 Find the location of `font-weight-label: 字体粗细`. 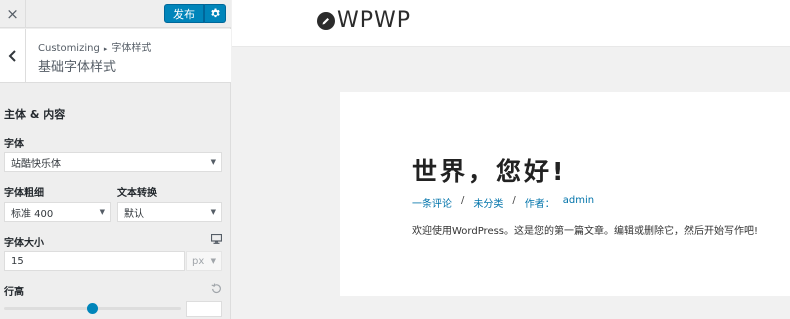

font-weight-label: 字体粗细 is located at coordinates (24, 193).